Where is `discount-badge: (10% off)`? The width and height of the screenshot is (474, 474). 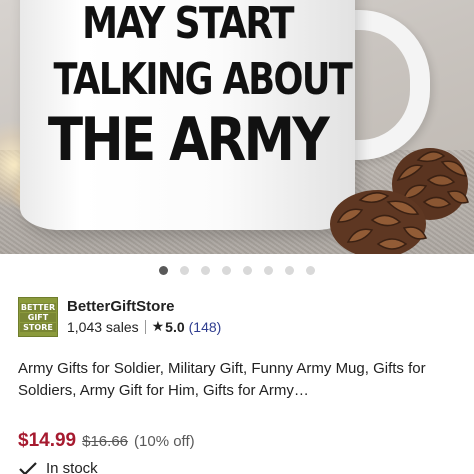
discount-badge: (10% off) is located at coordinates (164, 441).